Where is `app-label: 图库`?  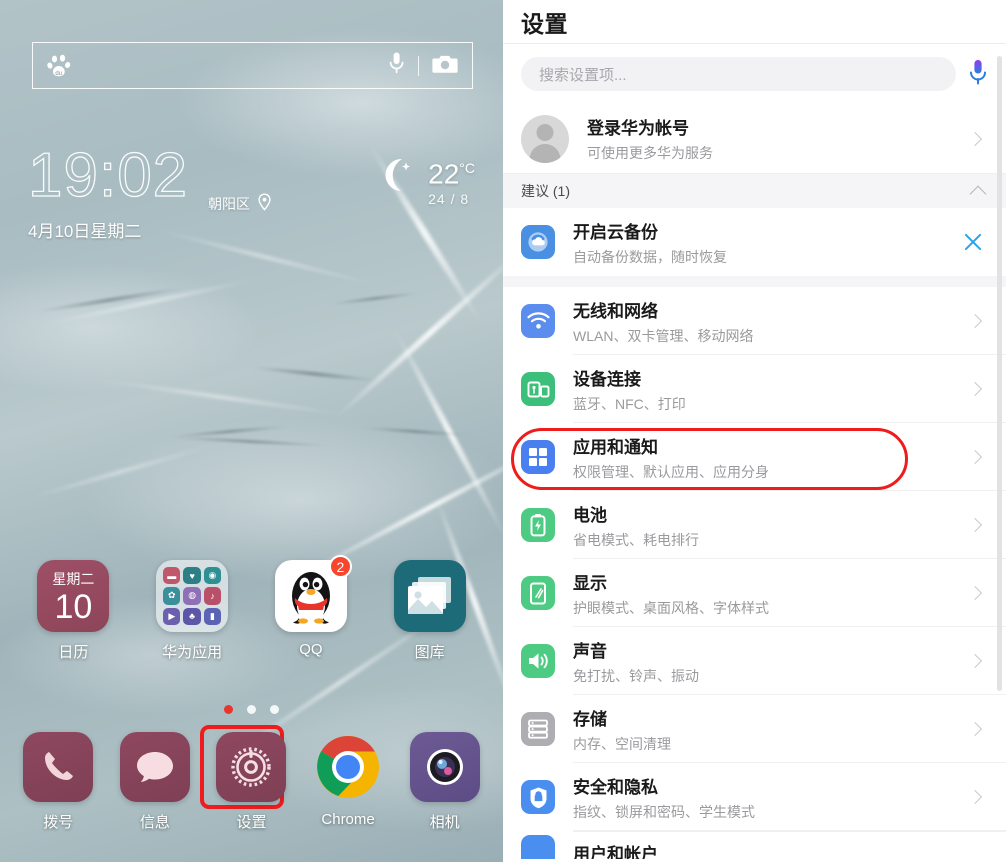
app-label: 图库 is located at coordinates (429, 652).